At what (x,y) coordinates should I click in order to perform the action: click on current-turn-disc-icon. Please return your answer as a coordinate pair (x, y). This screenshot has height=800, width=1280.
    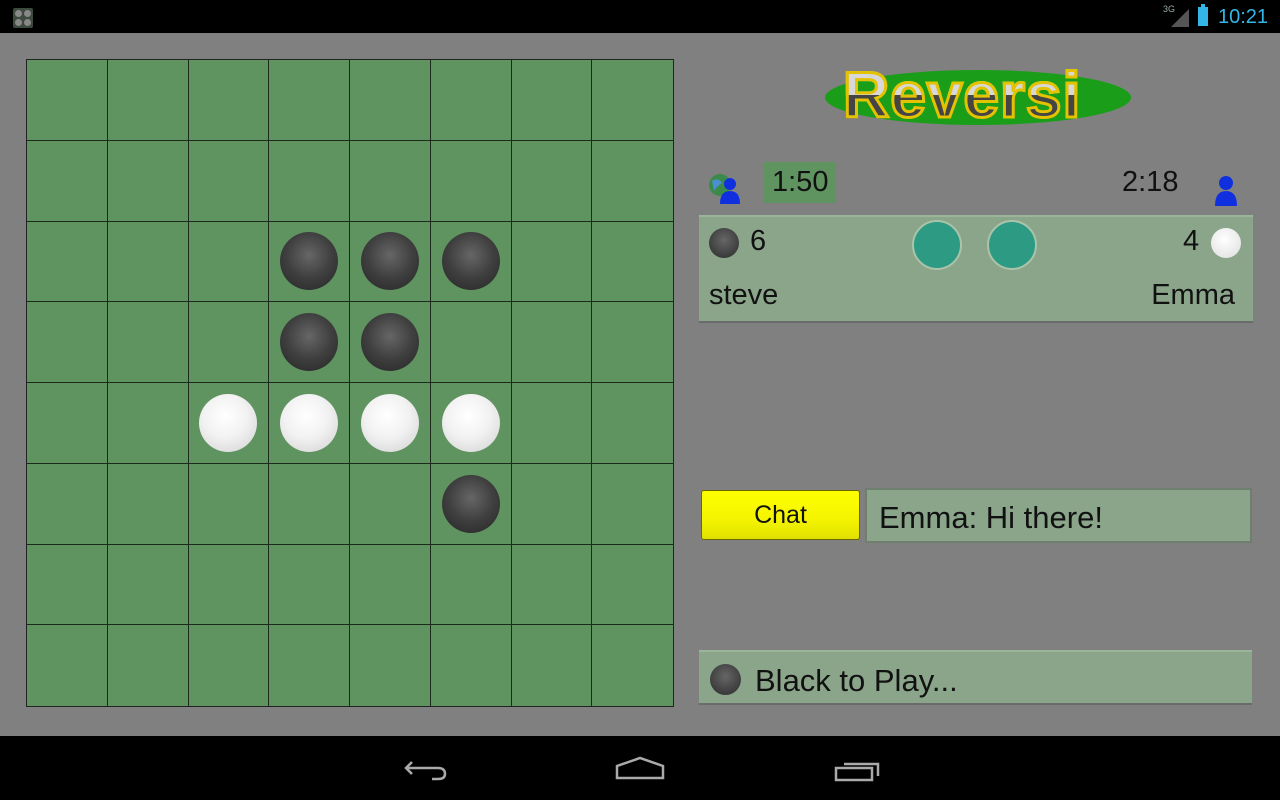
    Looking at the image, I should click on (725, 679).